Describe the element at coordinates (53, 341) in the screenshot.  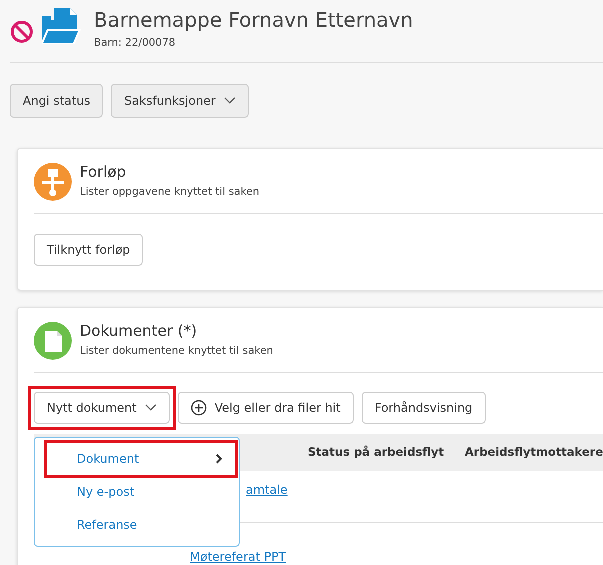
I see `document-icon` at that location.